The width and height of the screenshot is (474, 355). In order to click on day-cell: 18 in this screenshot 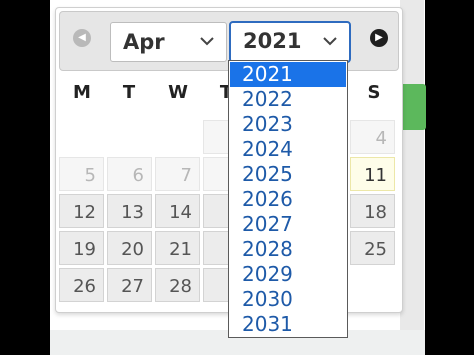, I will do `click(372, 211)`.